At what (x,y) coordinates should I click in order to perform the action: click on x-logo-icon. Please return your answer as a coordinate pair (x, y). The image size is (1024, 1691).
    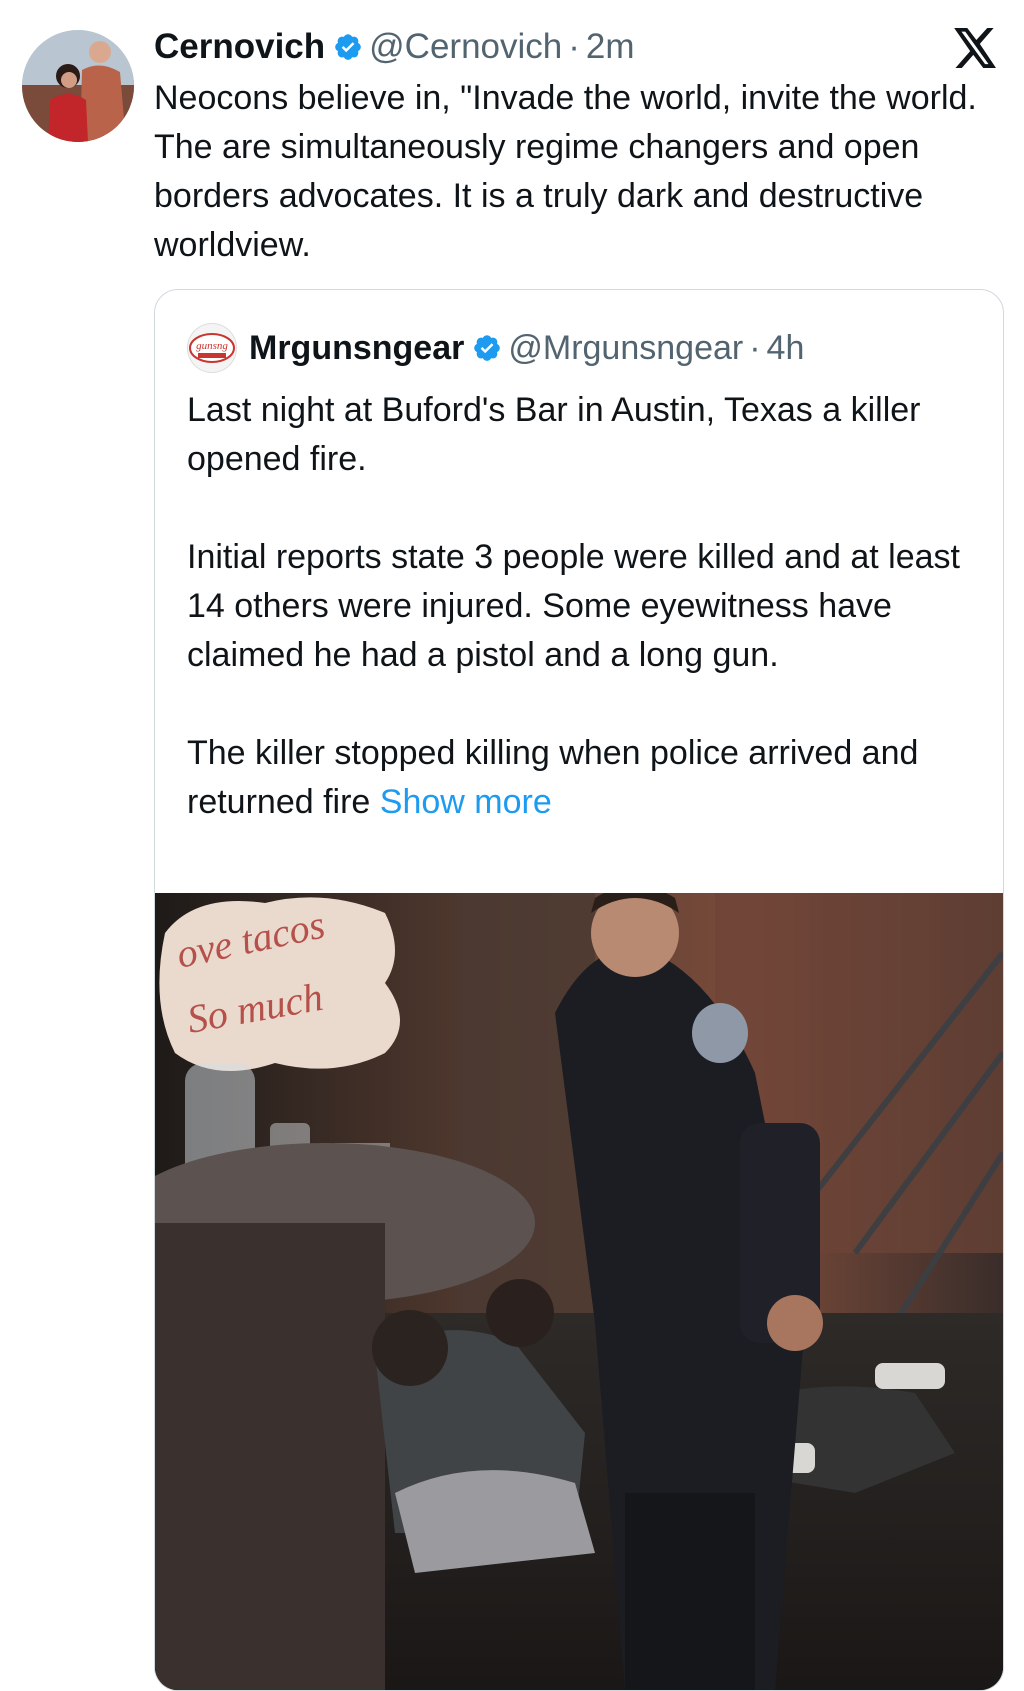
    Looking at the image, I should click on (975, 48).